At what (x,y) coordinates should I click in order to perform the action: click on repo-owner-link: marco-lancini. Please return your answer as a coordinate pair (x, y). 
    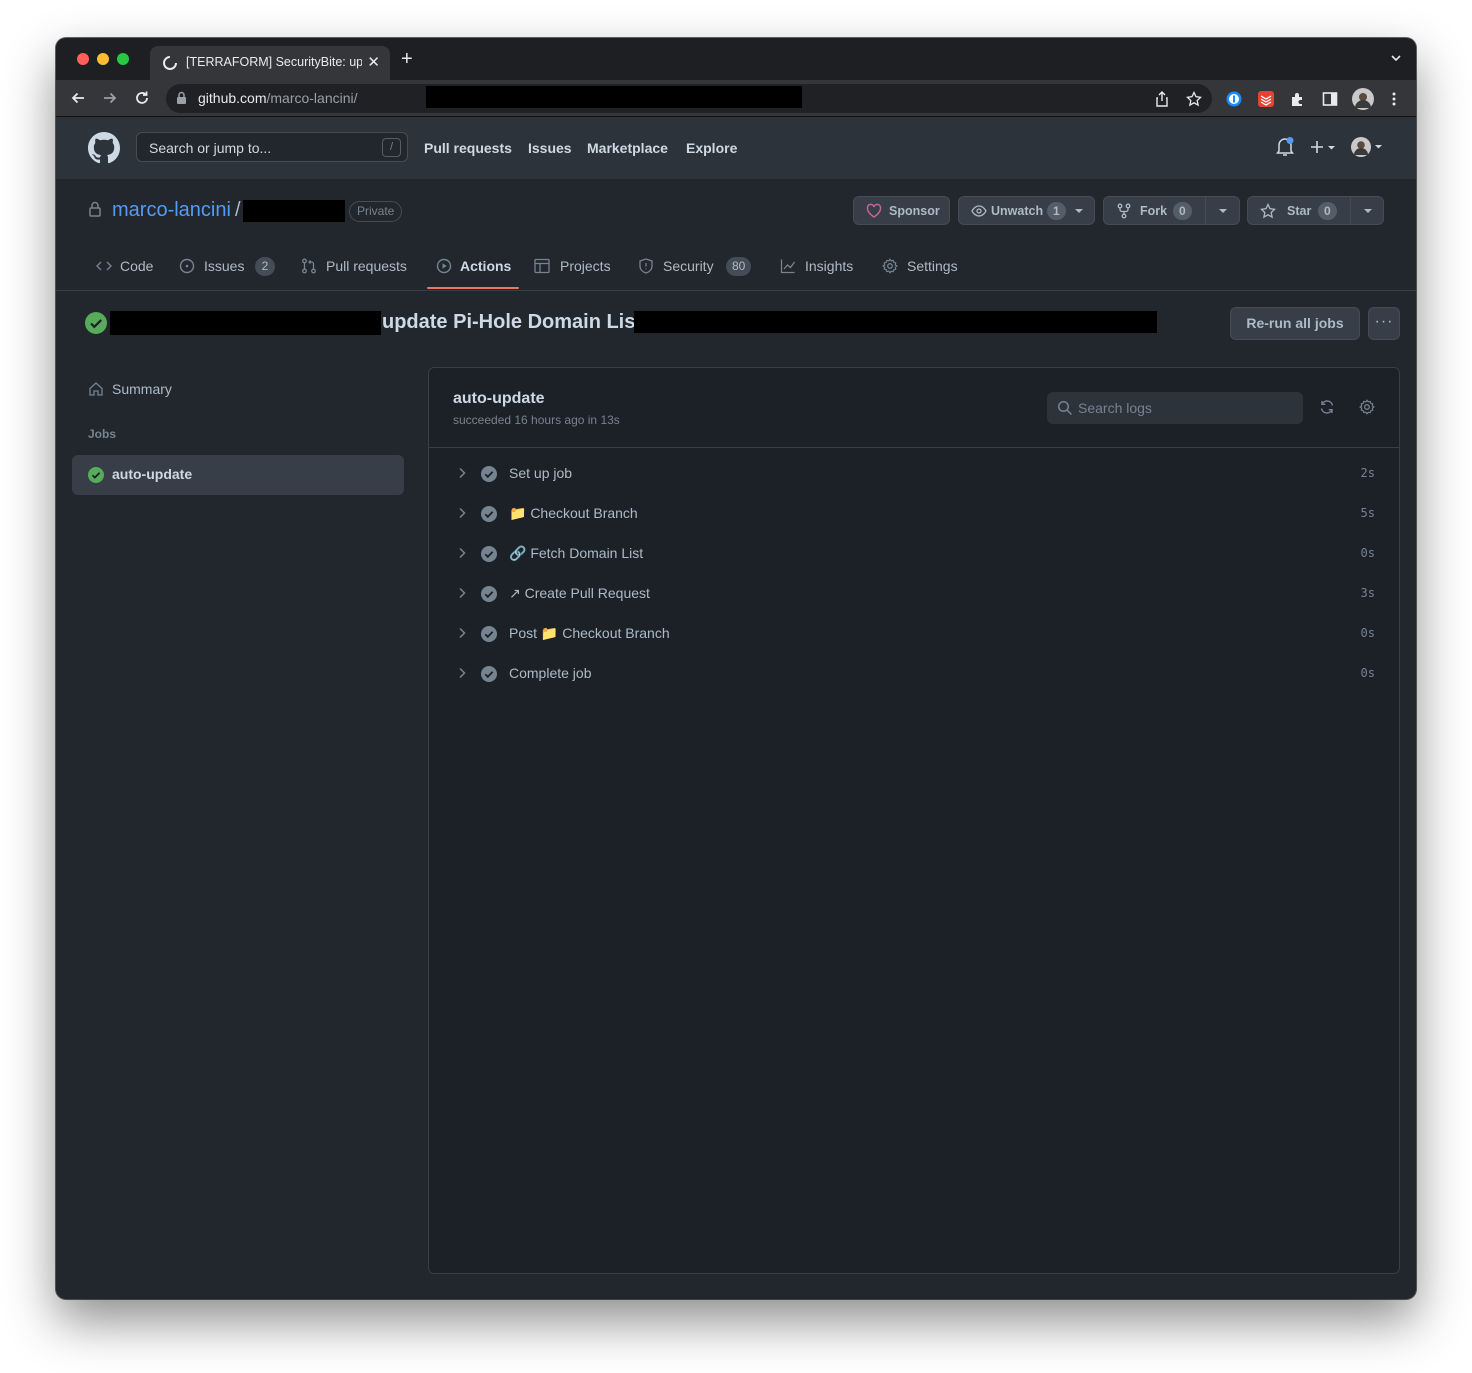
    Looking at the image, I should click on (171, 210).